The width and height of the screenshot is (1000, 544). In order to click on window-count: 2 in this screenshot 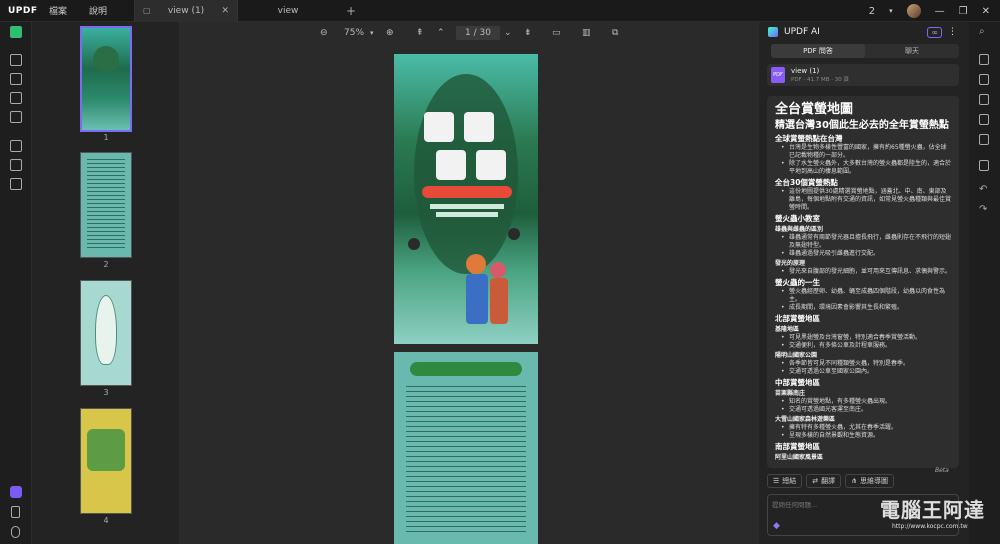, I will do `click(872, 11)`.